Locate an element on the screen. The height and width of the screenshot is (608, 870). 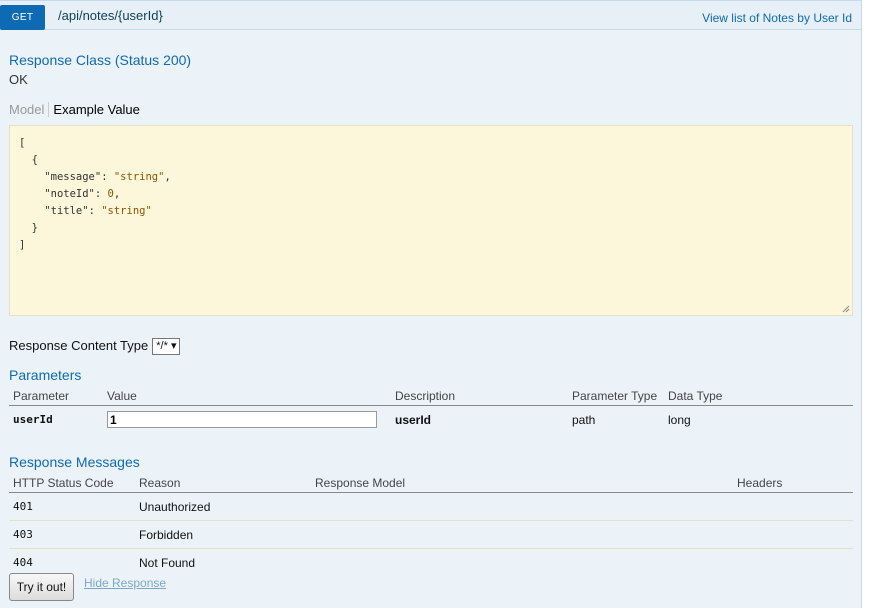
col-value: Value is located at coordinates (247, 396).